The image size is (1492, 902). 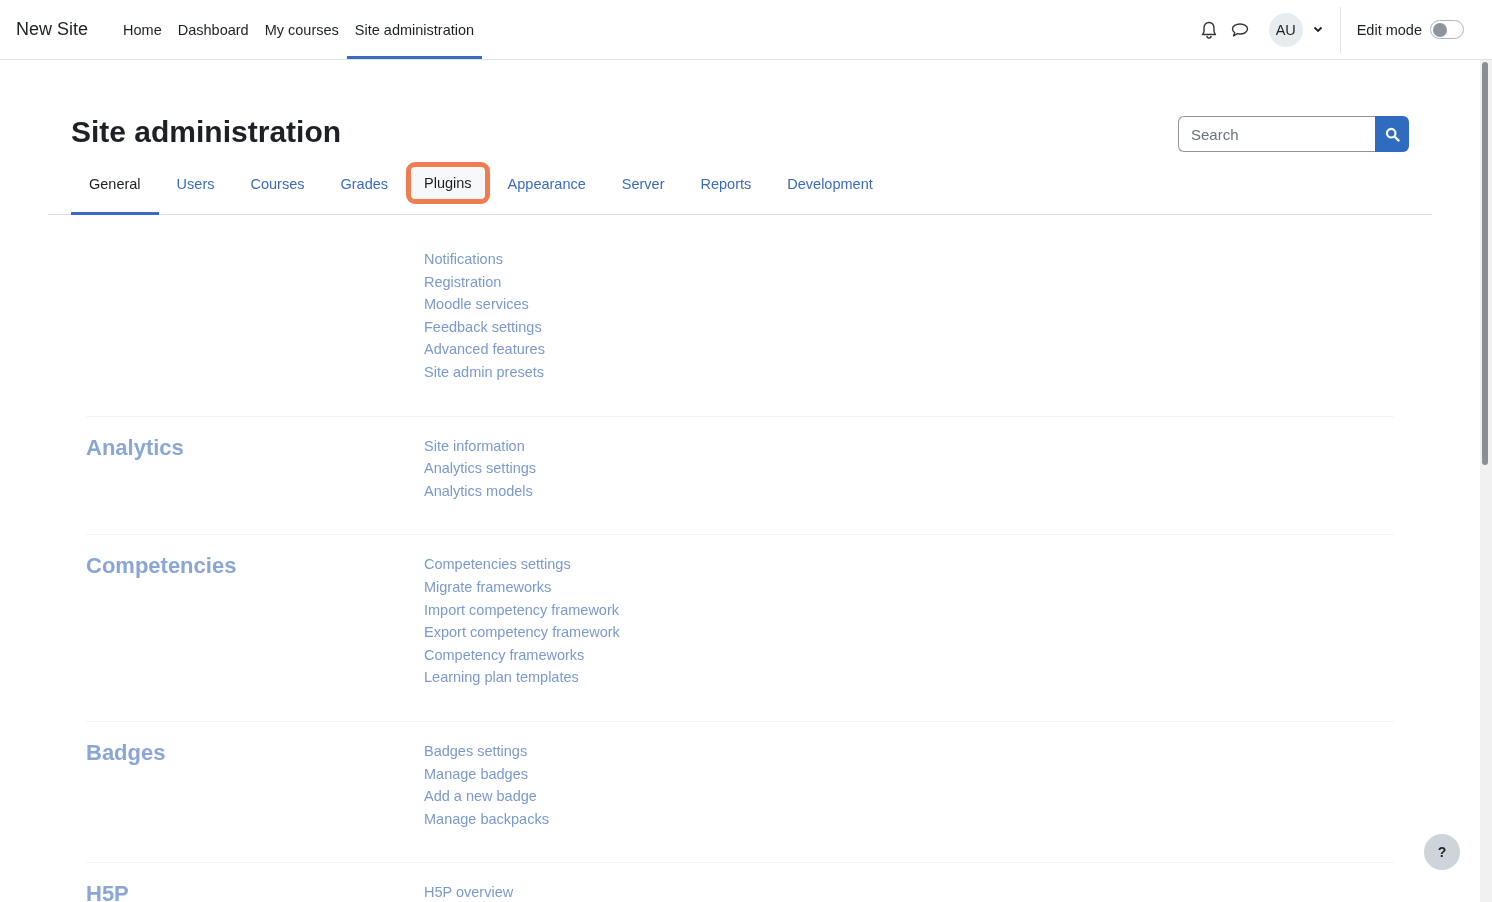 What do you see at coordinates (474, 446) in the screenshot?
I see `settings-link: Site information` at bounding box center [474, 446].